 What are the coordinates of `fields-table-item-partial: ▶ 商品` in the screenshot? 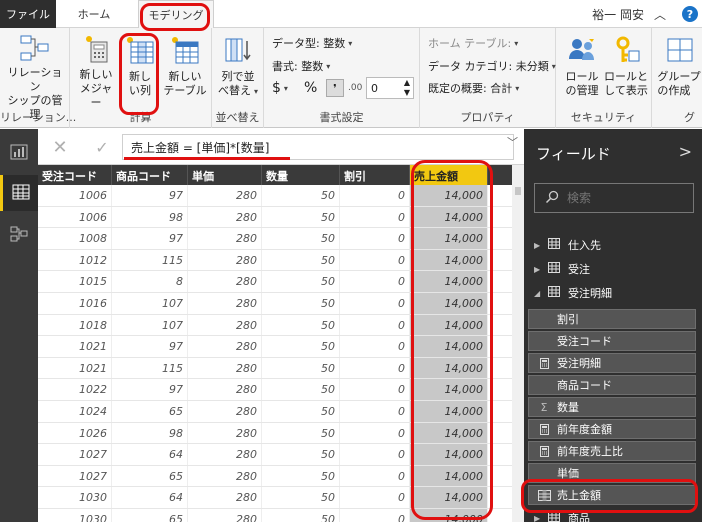 It's located at (562, 516).